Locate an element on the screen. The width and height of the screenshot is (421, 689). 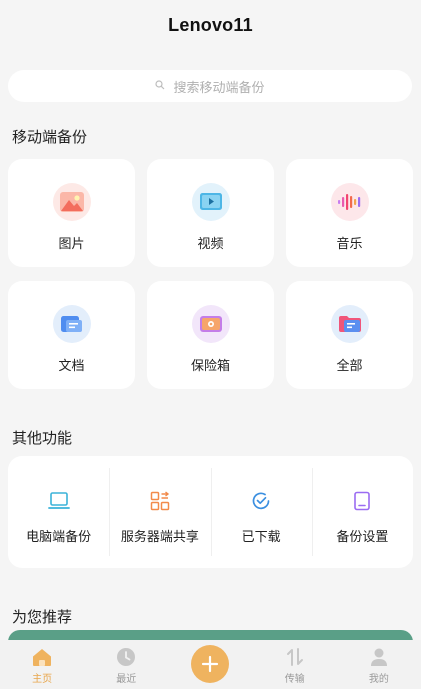
add-button is located at coordinates (210, 664).